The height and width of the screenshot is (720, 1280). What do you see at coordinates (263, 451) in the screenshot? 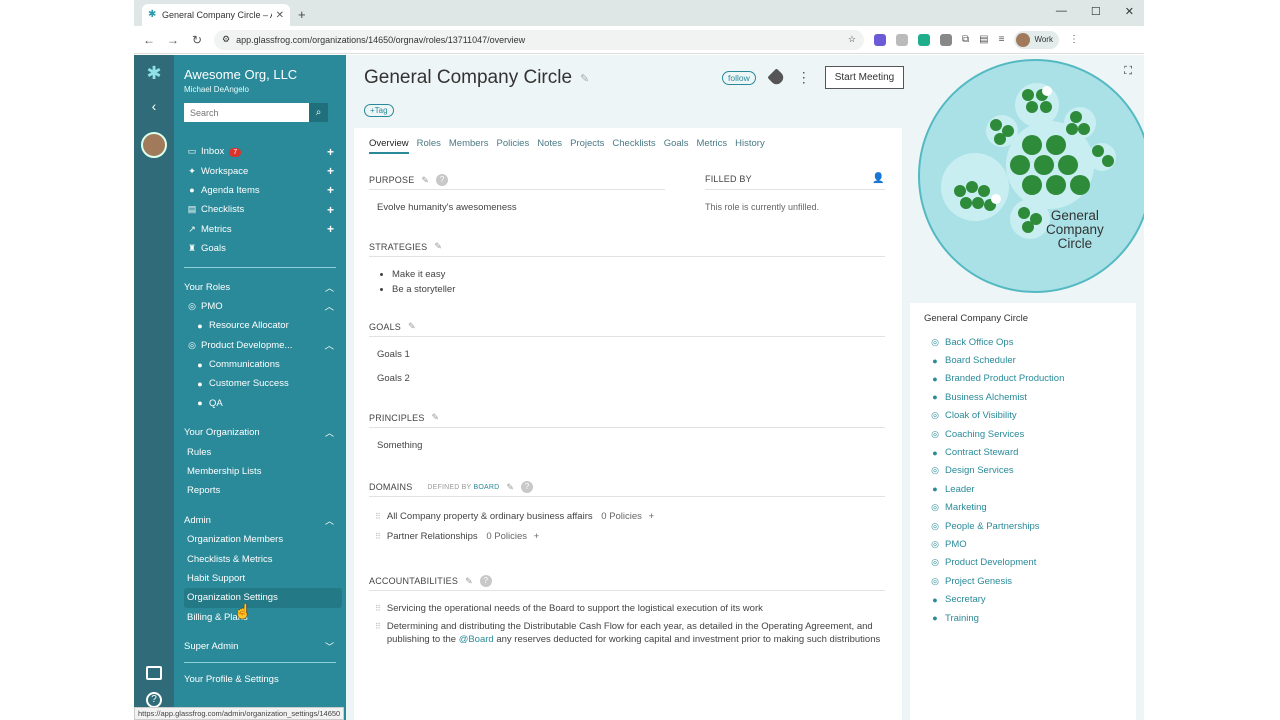
I see `org-item-rules: Rules` at bounding box center [263, 451].